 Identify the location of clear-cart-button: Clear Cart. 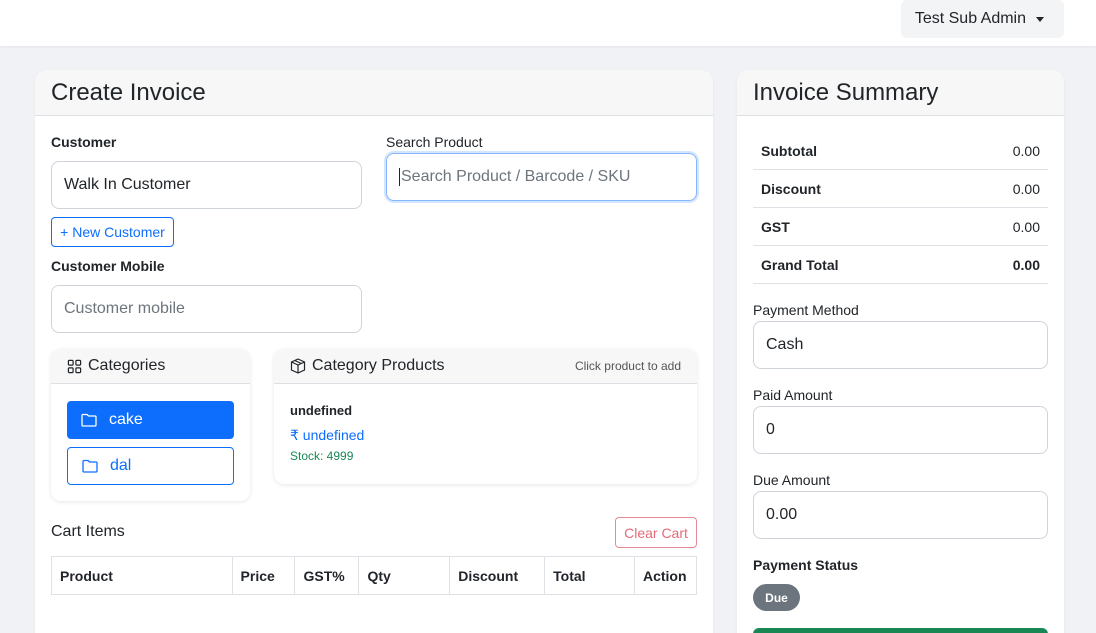
(656, 532).